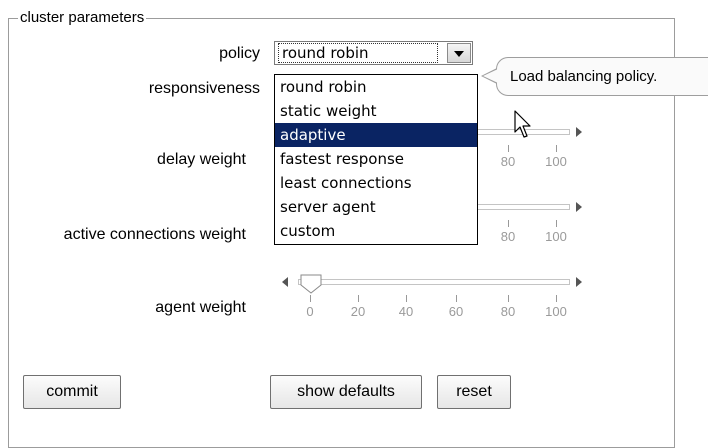  What do you see at coordinates (239, 53) in the screenshot?
I see `policy-label: policy` at bounding box center [239, 53].